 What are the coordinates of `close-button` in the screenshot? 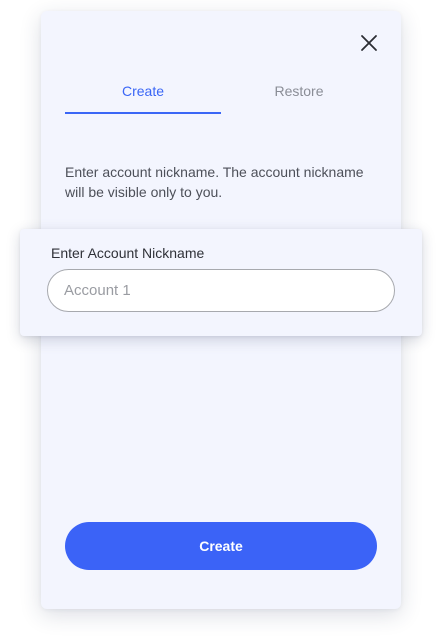 It's located at (369, 43).